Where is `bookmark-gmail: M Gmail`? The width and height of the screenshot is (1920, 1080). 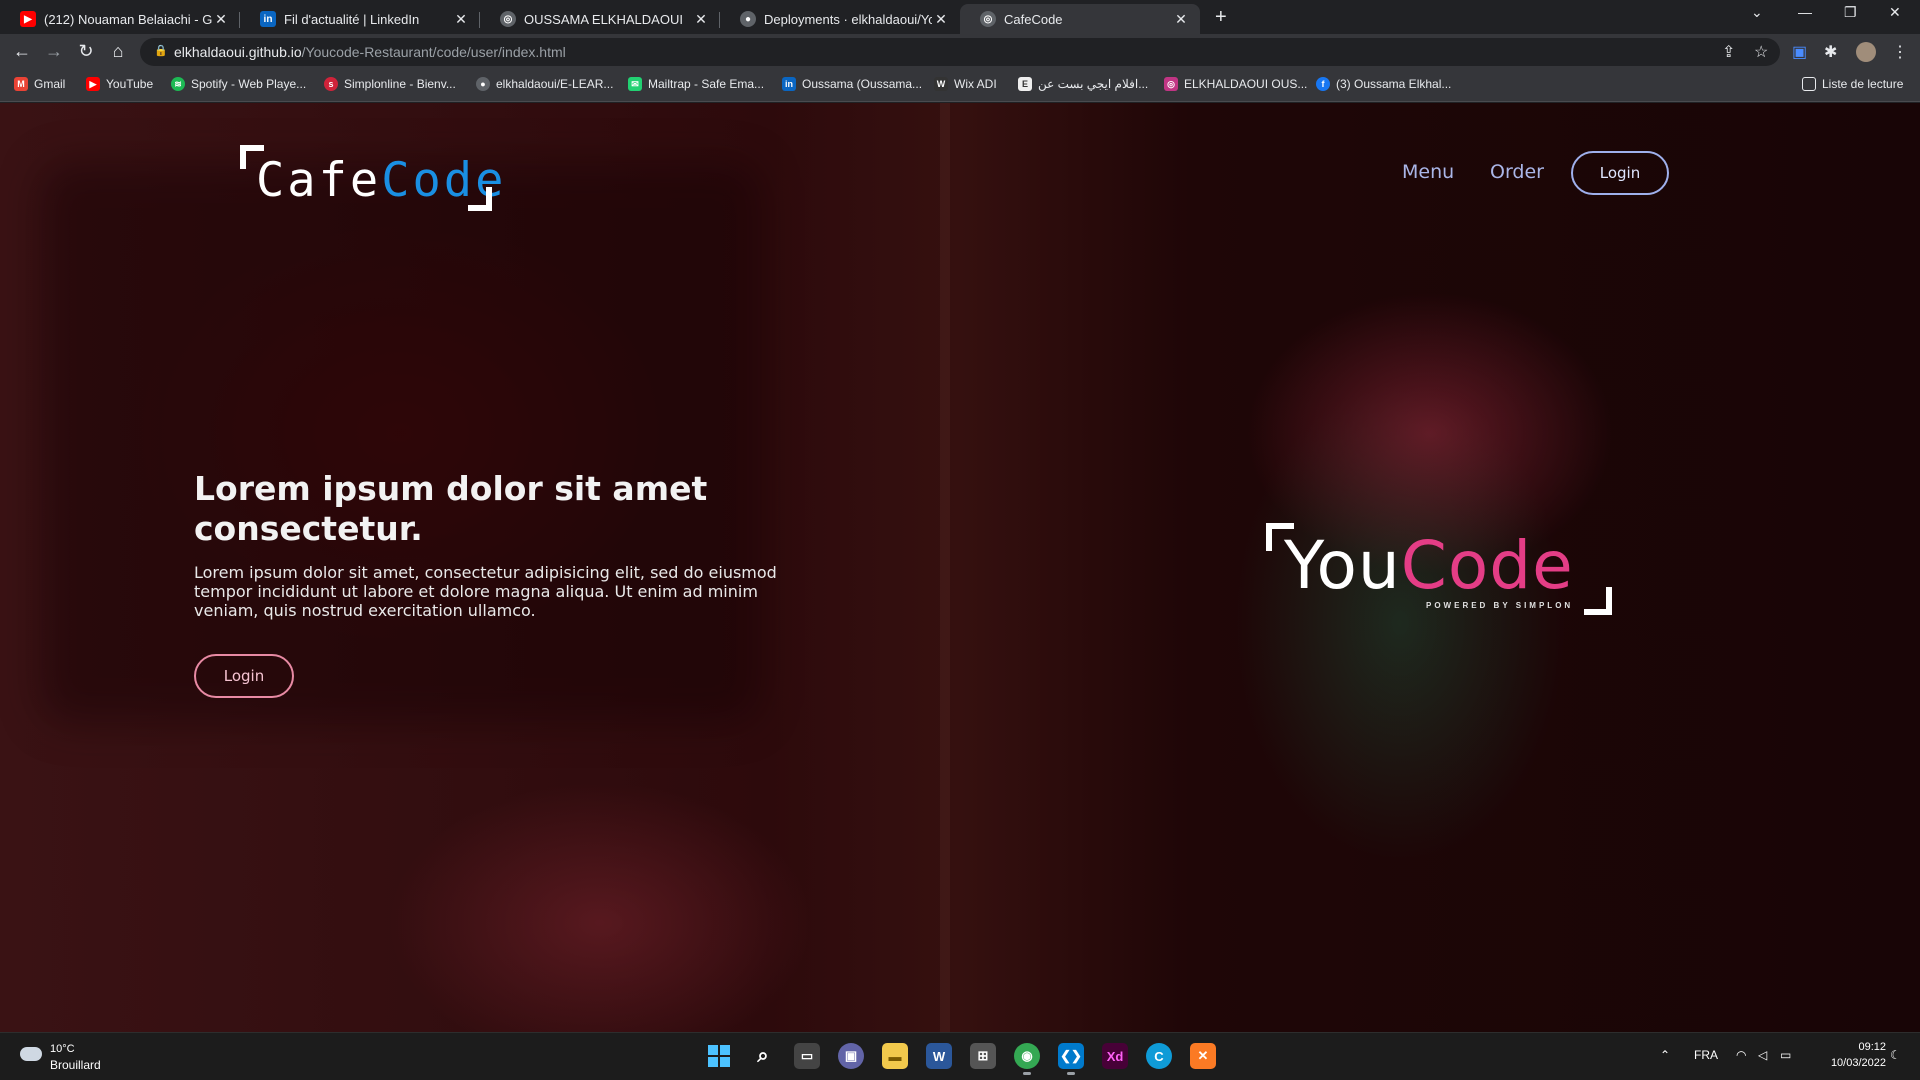
bookmark-gmail: M Gmail is located at coordinates (39, 84).